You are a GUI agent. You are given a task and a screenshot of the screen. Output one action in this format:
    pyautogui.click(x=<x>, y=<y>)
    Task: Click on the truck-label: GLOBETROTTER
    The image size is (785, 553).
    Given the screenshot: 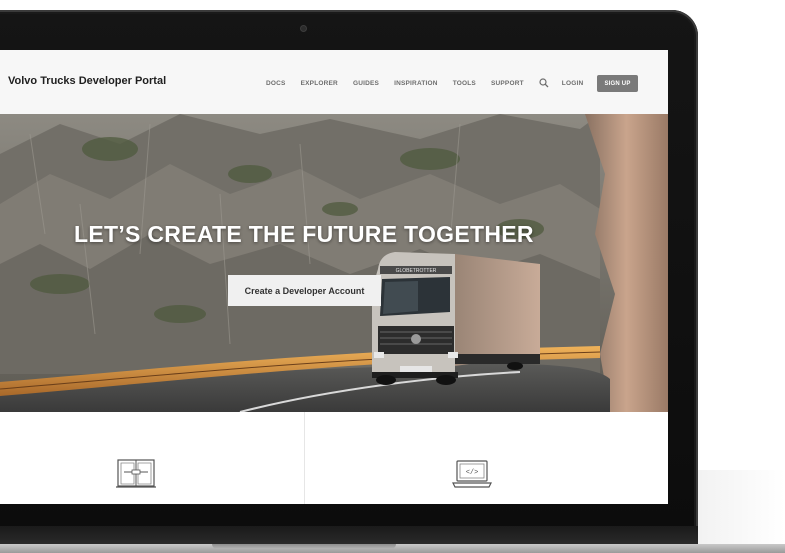 What is the action you would take?
    pyautogui.click(x=416, y=271)
    